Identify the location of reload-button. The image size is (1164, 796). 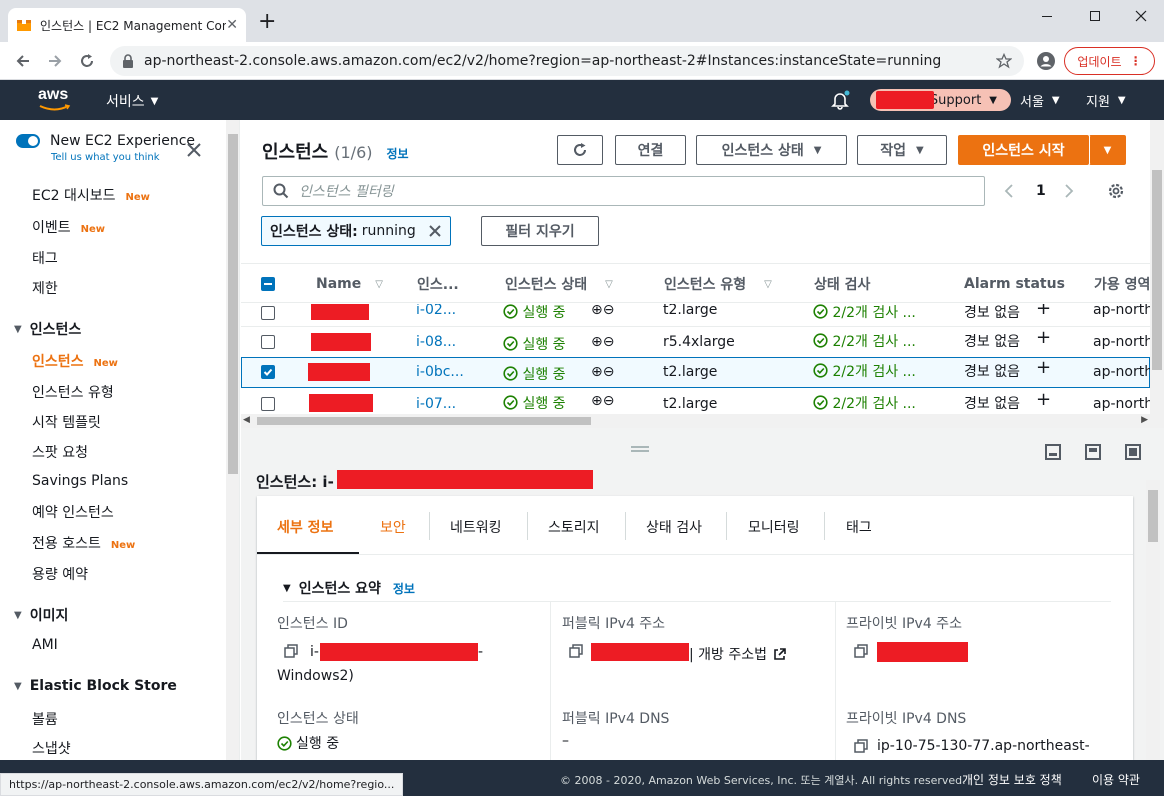
(87, 61).